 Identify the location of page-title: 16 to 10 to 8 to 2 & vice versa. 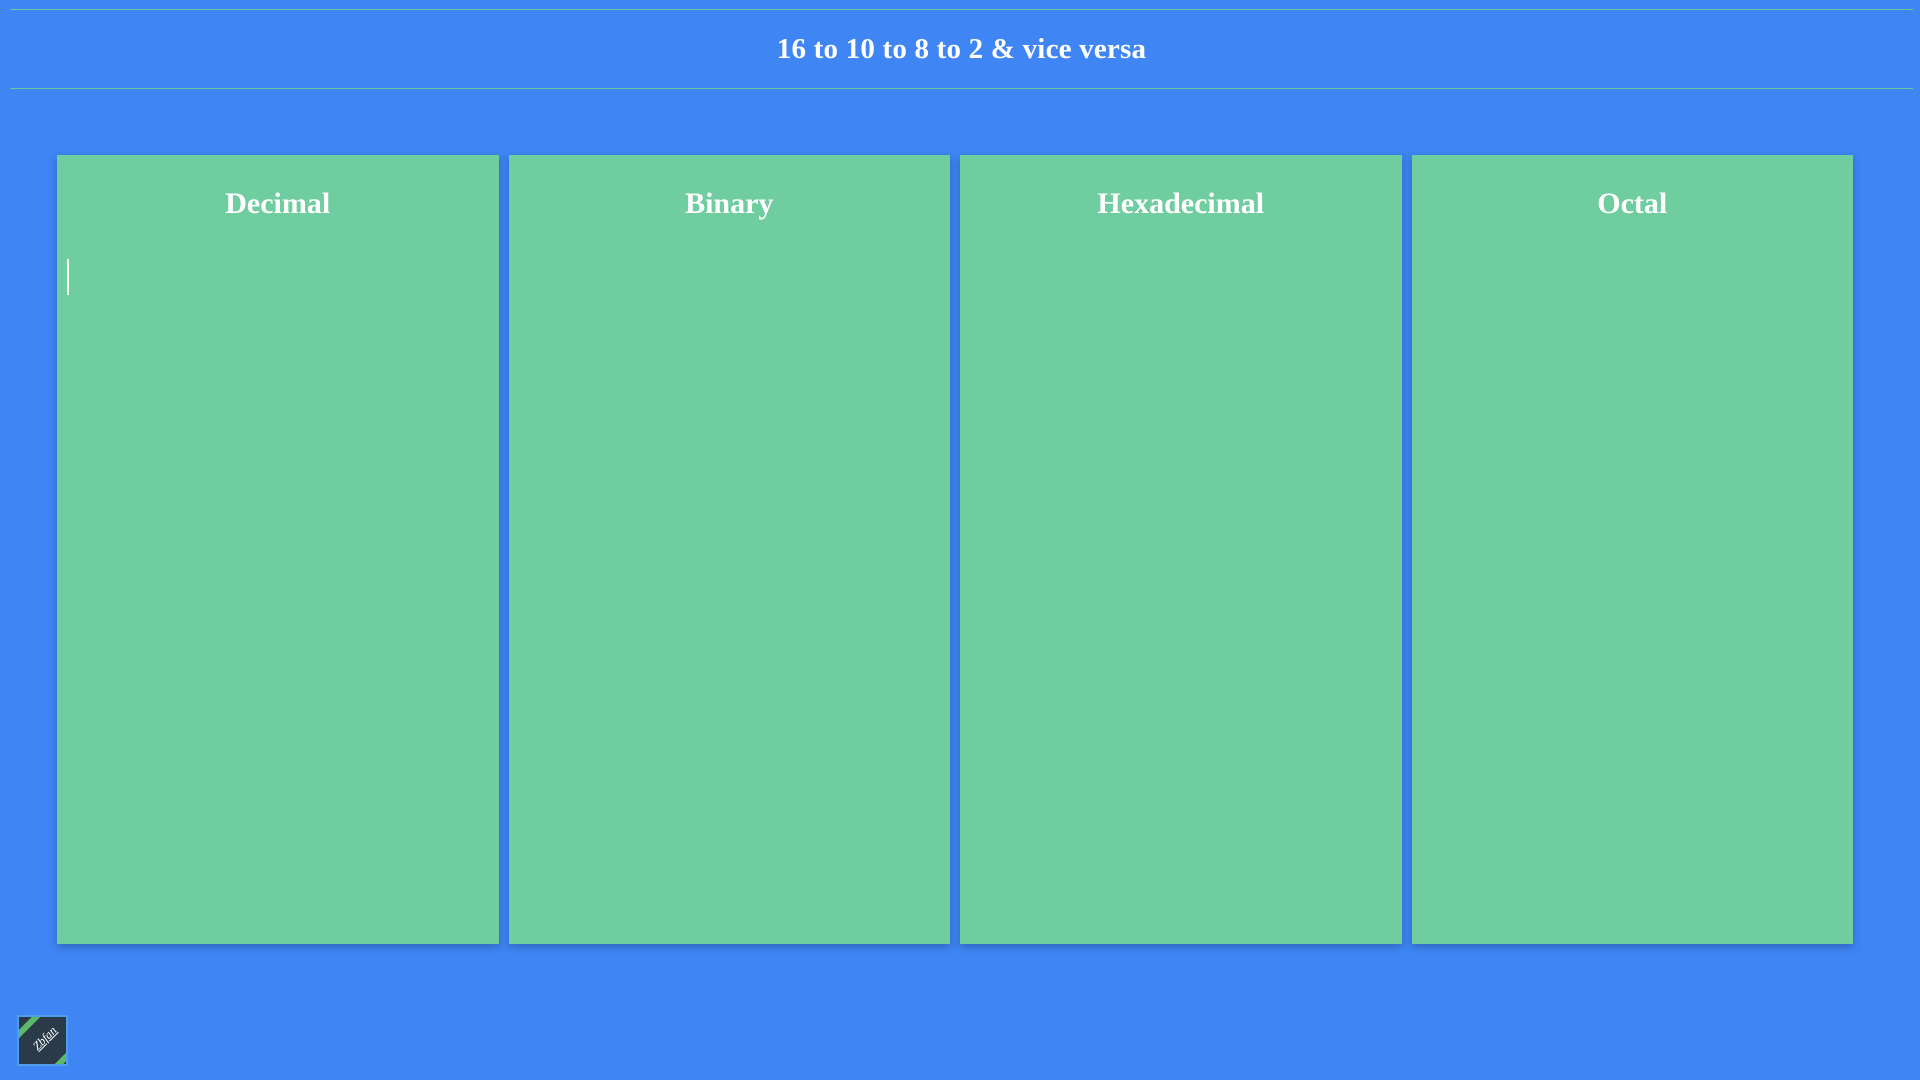
(961, 48).